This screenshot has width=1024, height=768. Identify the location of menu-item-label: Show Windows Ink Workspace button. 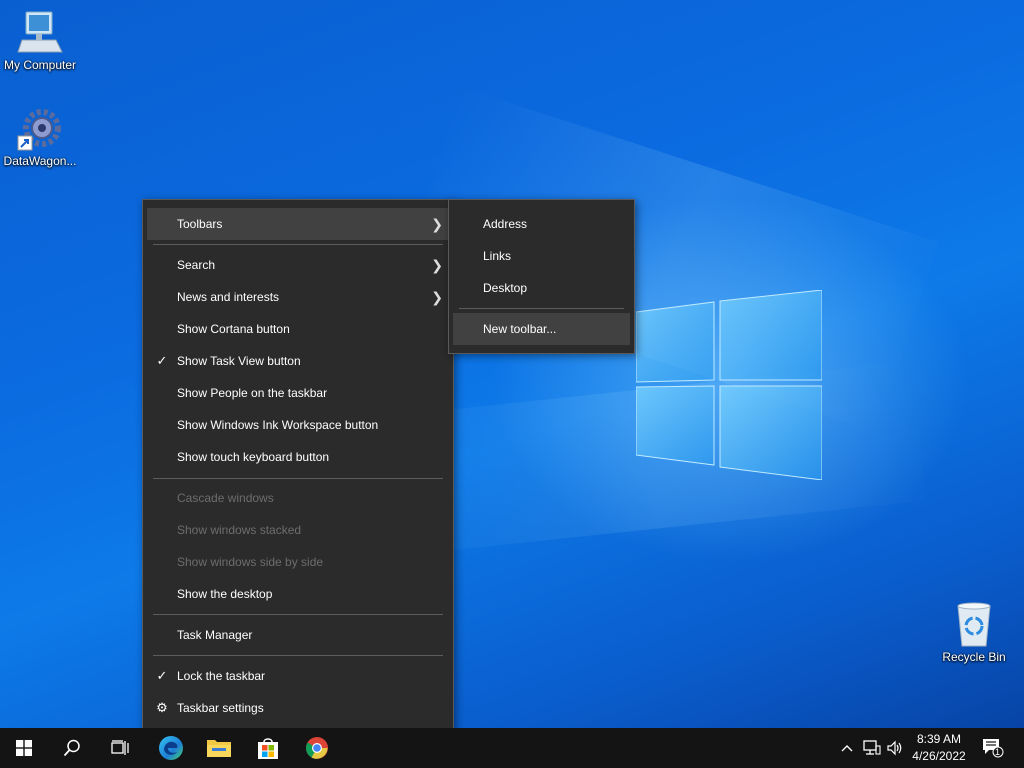
(278, 425).